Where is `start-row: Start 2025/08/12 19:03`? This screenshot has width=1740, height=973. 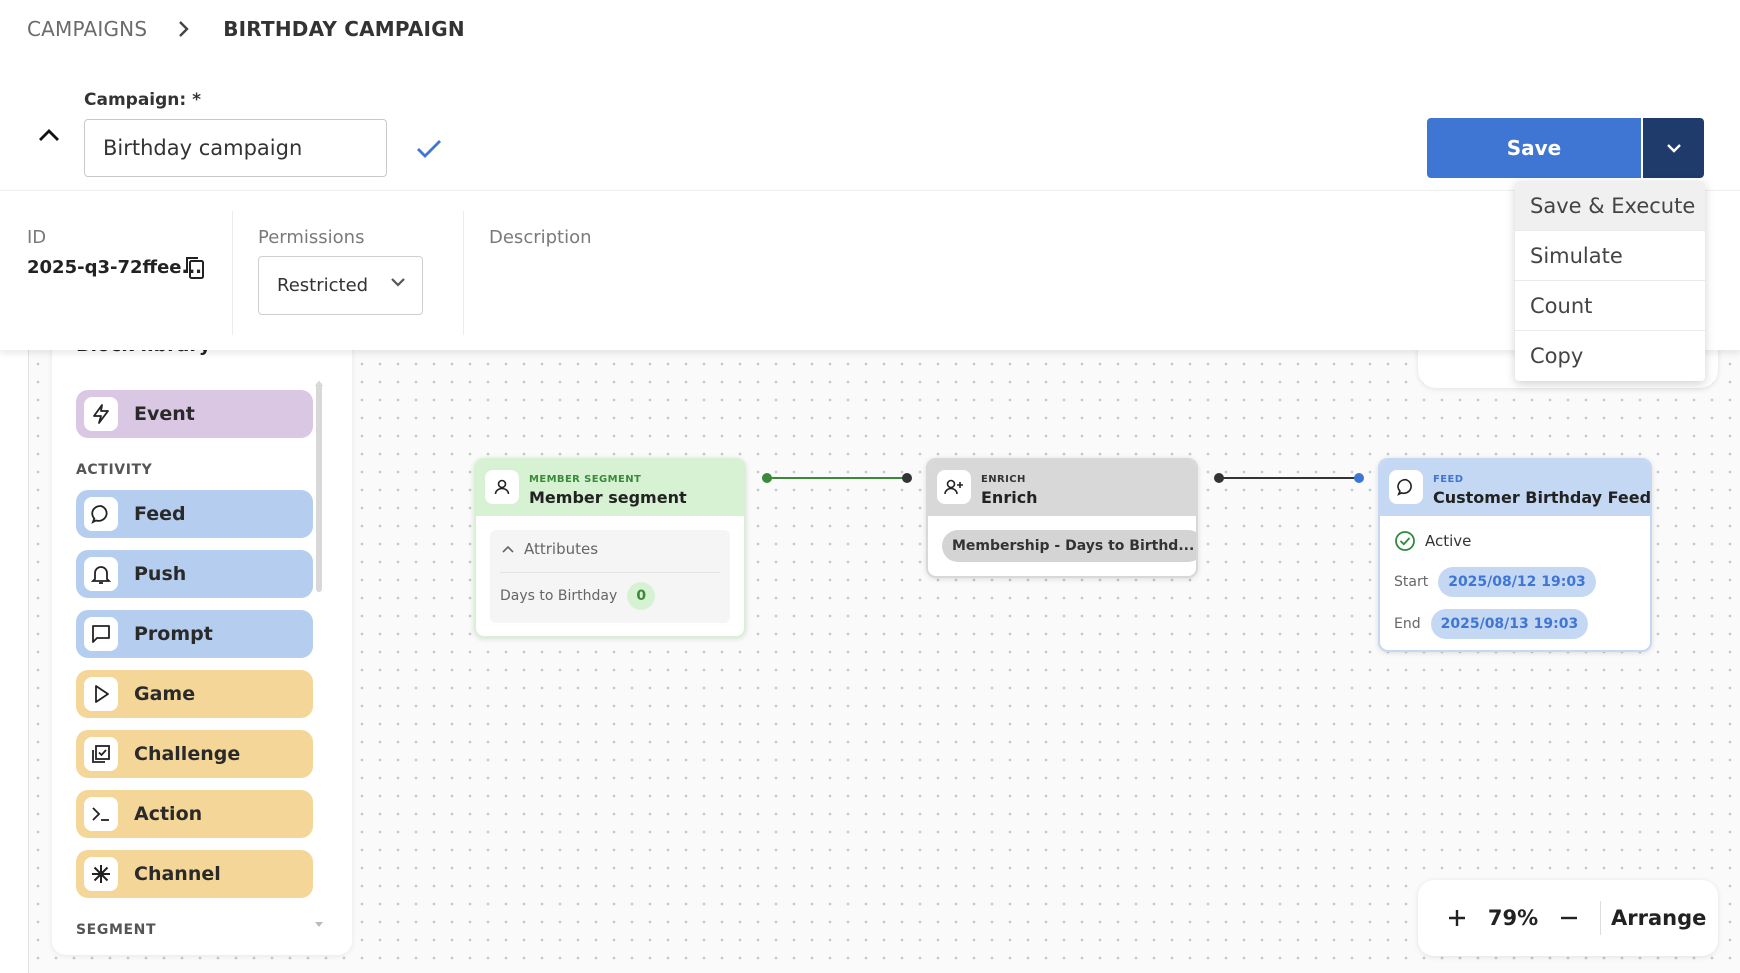 start-row: Start 2025/08/12 19:03 is located at coordinates (1495, 582).